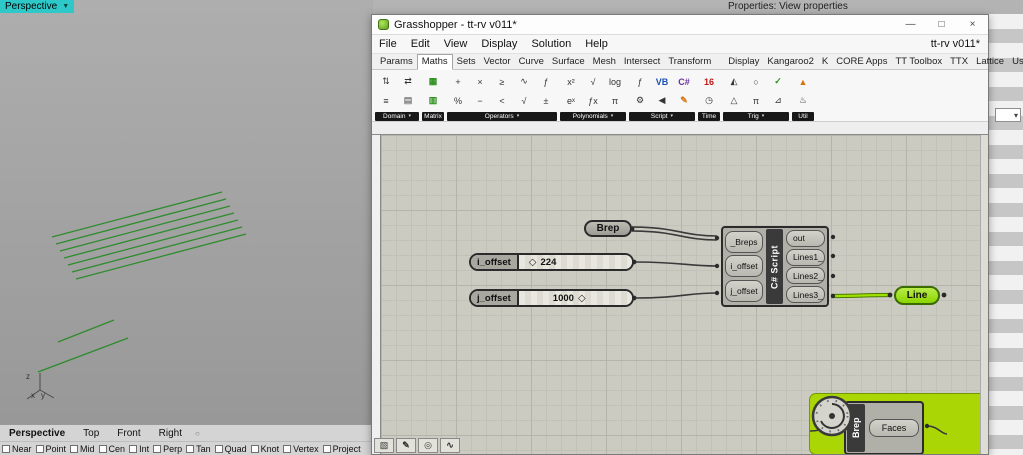 Image resolution: width=1023 pixels, height=455 pixels. I want to click on tab-tt-toolbox: TT Toolbox, so click(918, 62).